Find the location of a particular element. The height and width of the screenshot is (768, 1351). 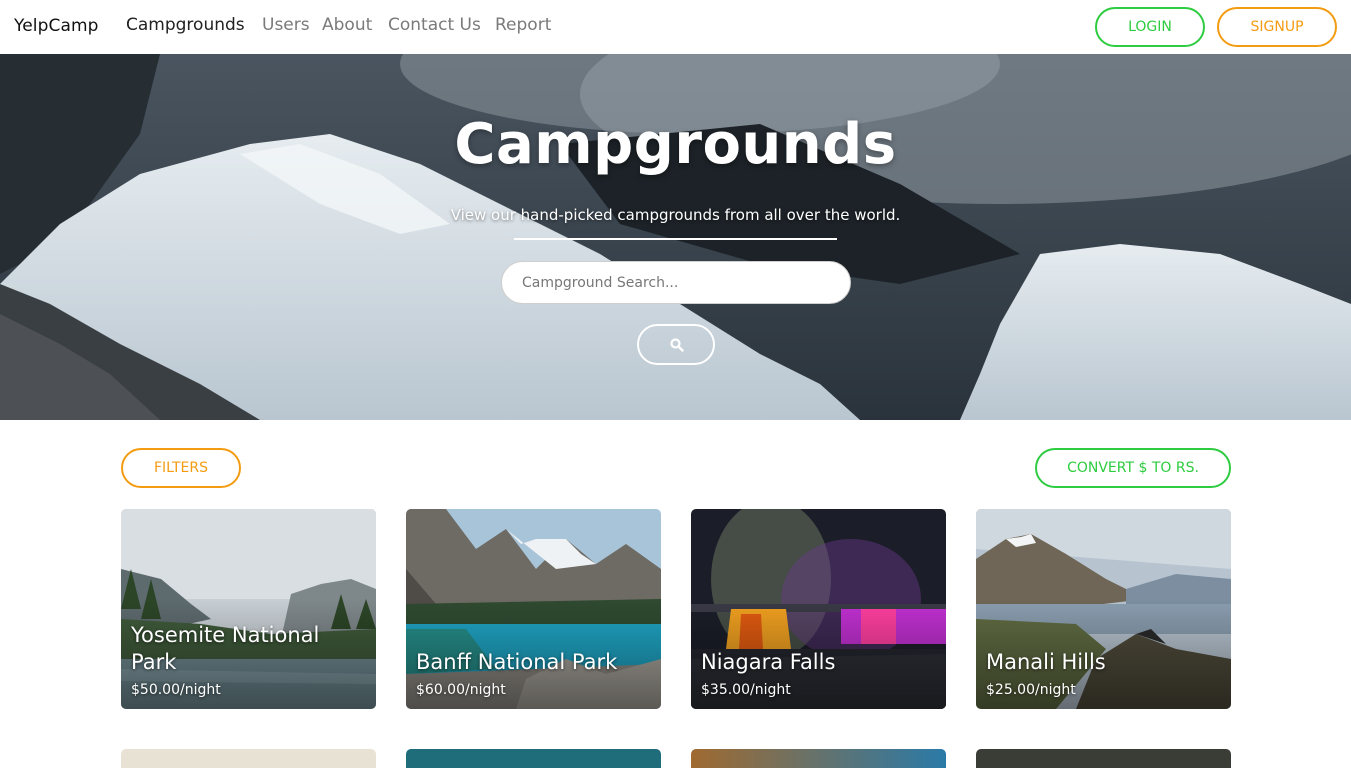

signup-button: SIGNUP is located at coordinates (1277, 27).